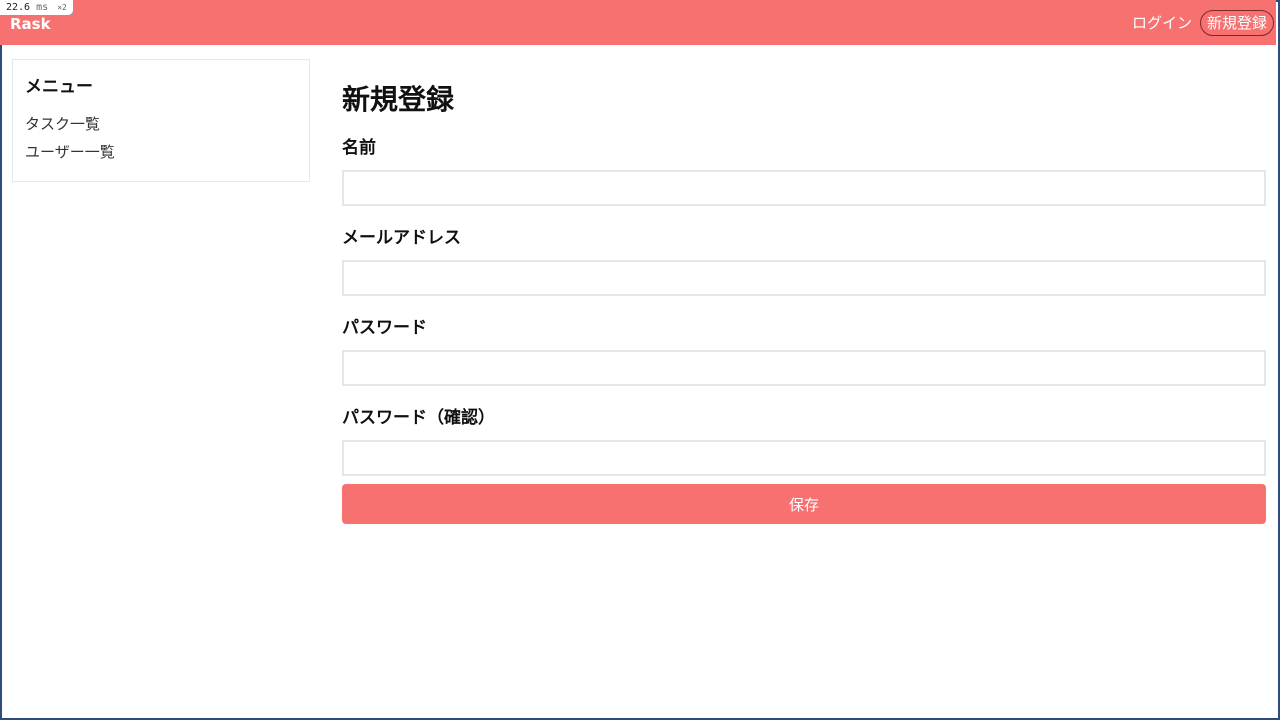  Describe the element at coordinates (1162, 23) in the screenshot. I see `login-link: ログイン` at that location.